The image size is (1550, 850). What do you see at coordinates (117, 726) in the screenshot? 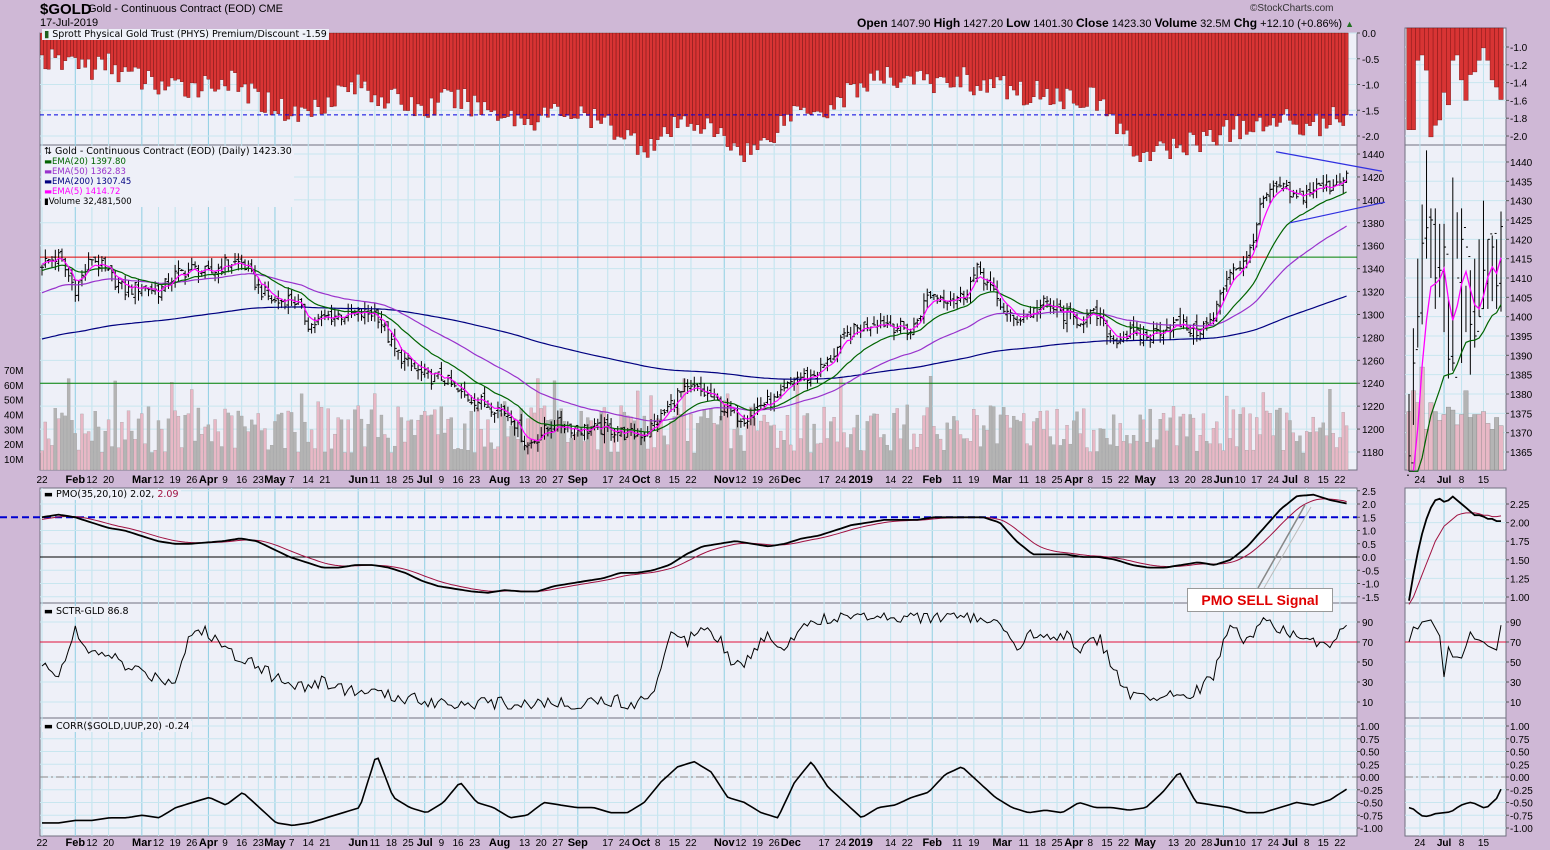
I see `legend-corr: ▬ CORR($GOLD,UUP,20) -0.24` at bounding box center [117, 726].